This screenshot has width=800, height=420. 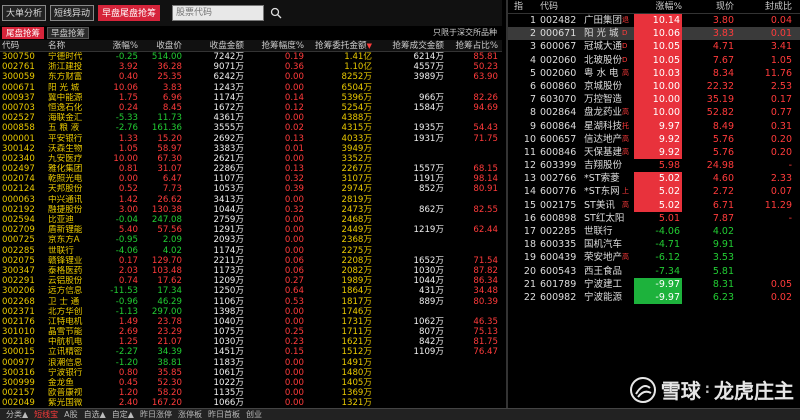 I want to click on cell-name: 金龙鱼, so click(x=61, y=383).